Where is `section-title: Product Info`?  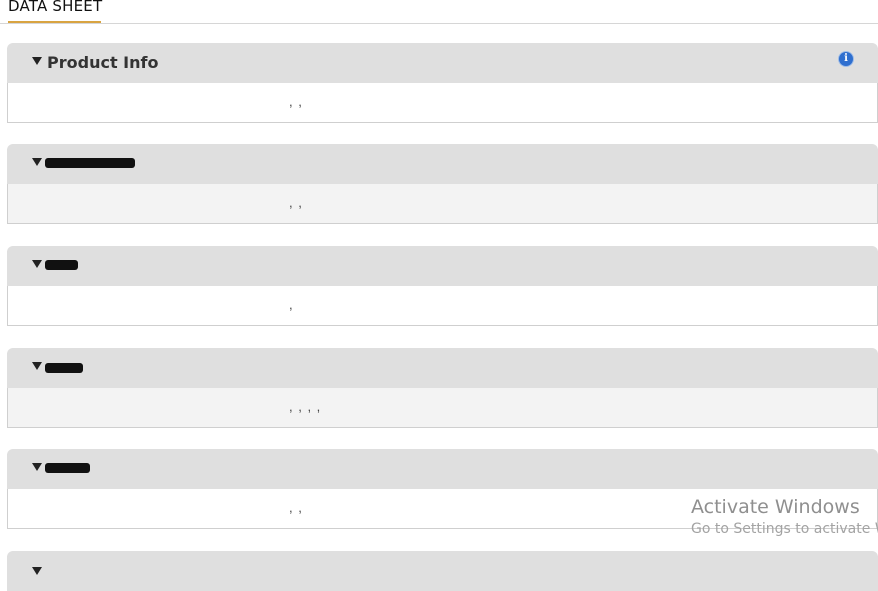
section-title: Product Info is located at coordinates (103, 62).